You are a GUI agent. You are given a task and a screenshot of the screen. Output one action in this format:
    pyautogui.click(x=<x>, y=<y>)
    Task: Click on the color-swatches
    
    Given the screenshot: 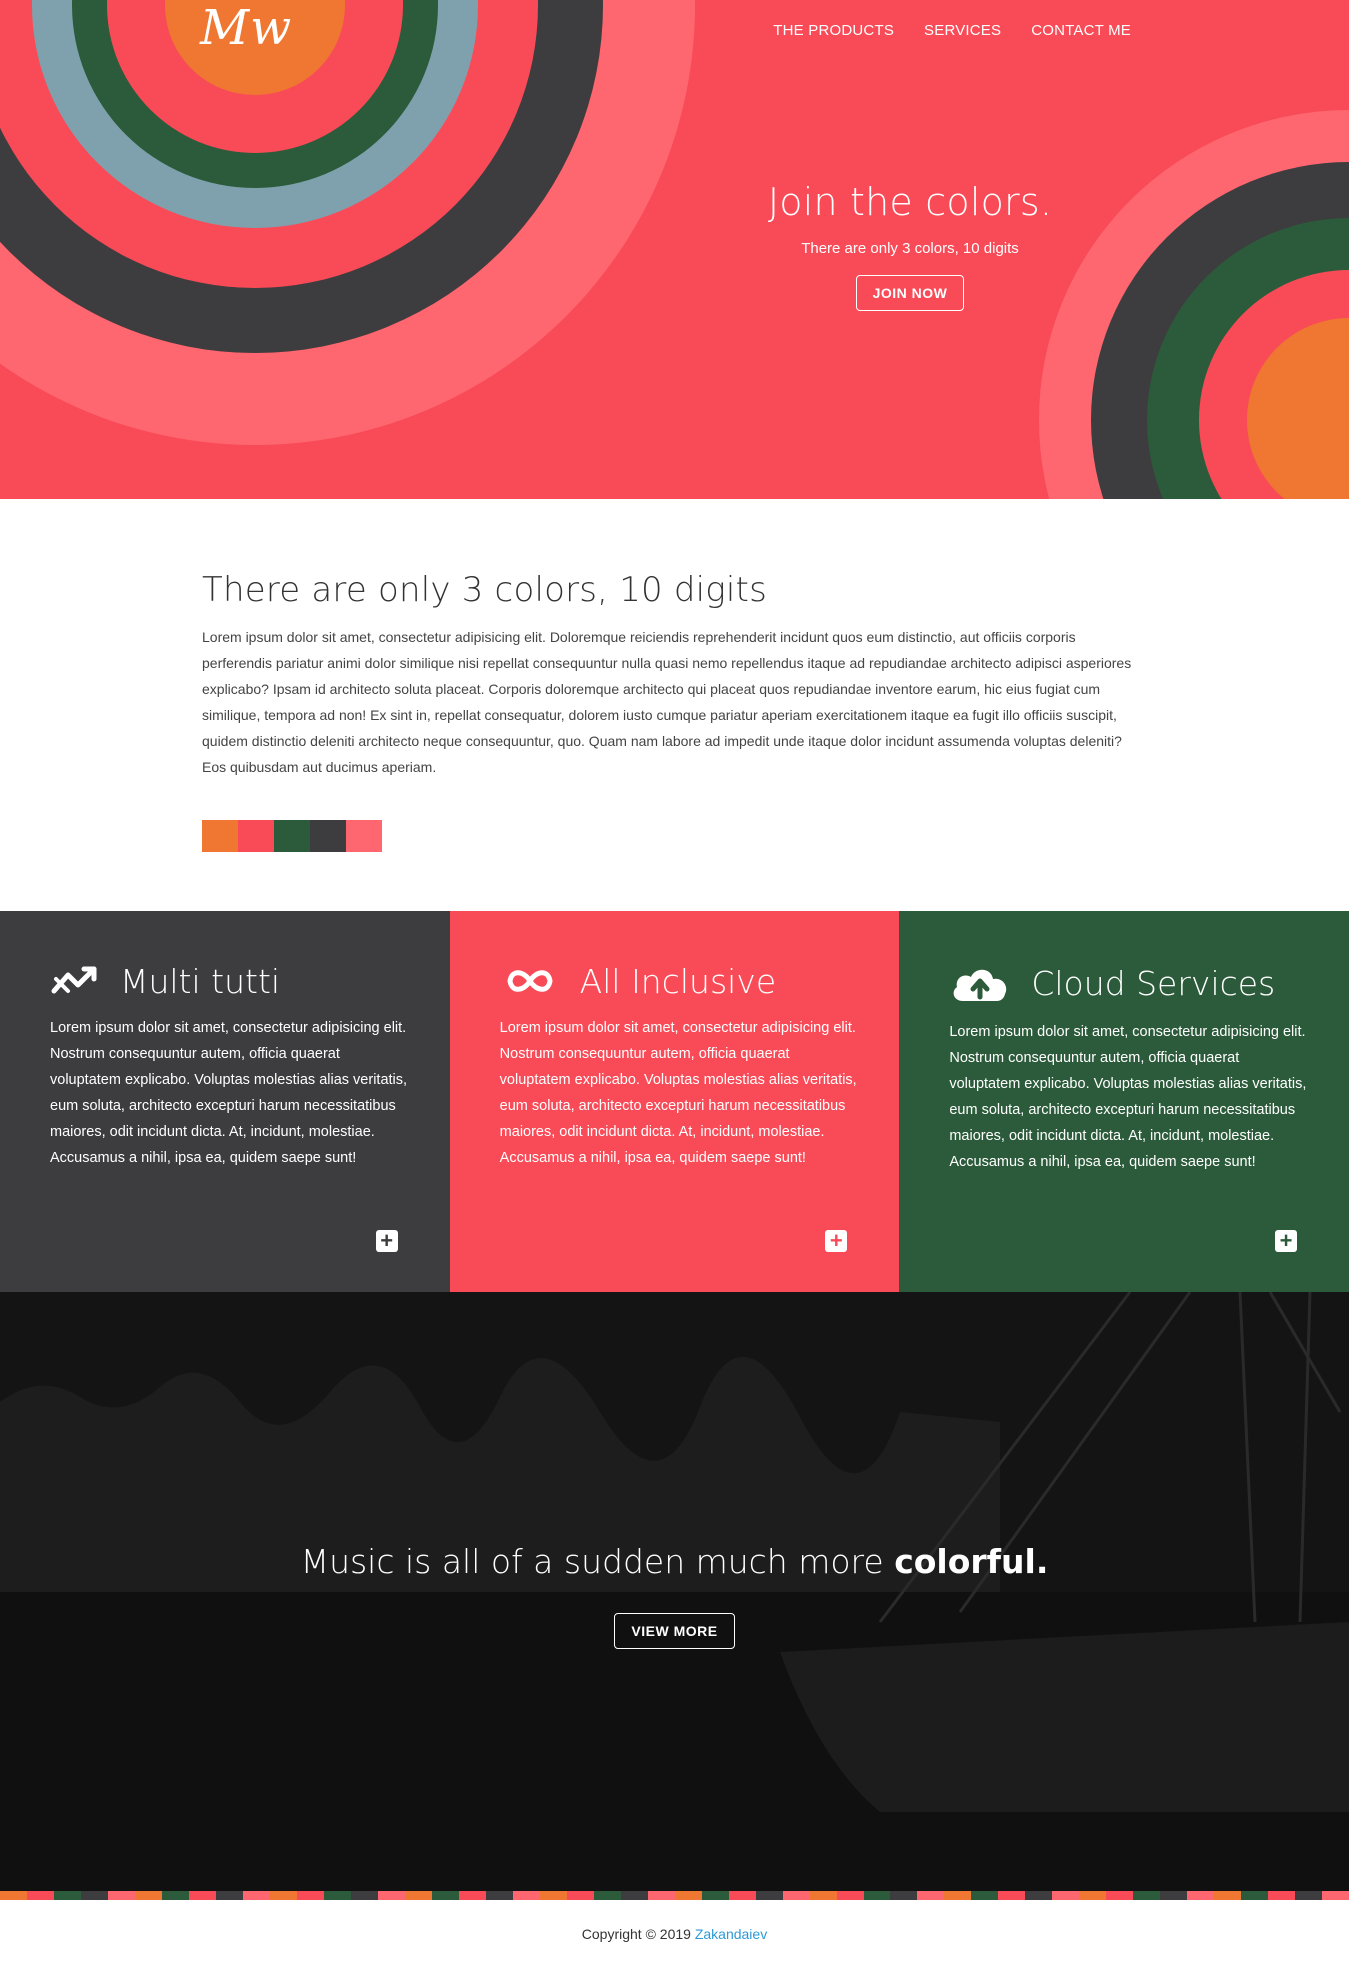 What is the action you would take?
    pyautogui.click(x=667, y=836)
    